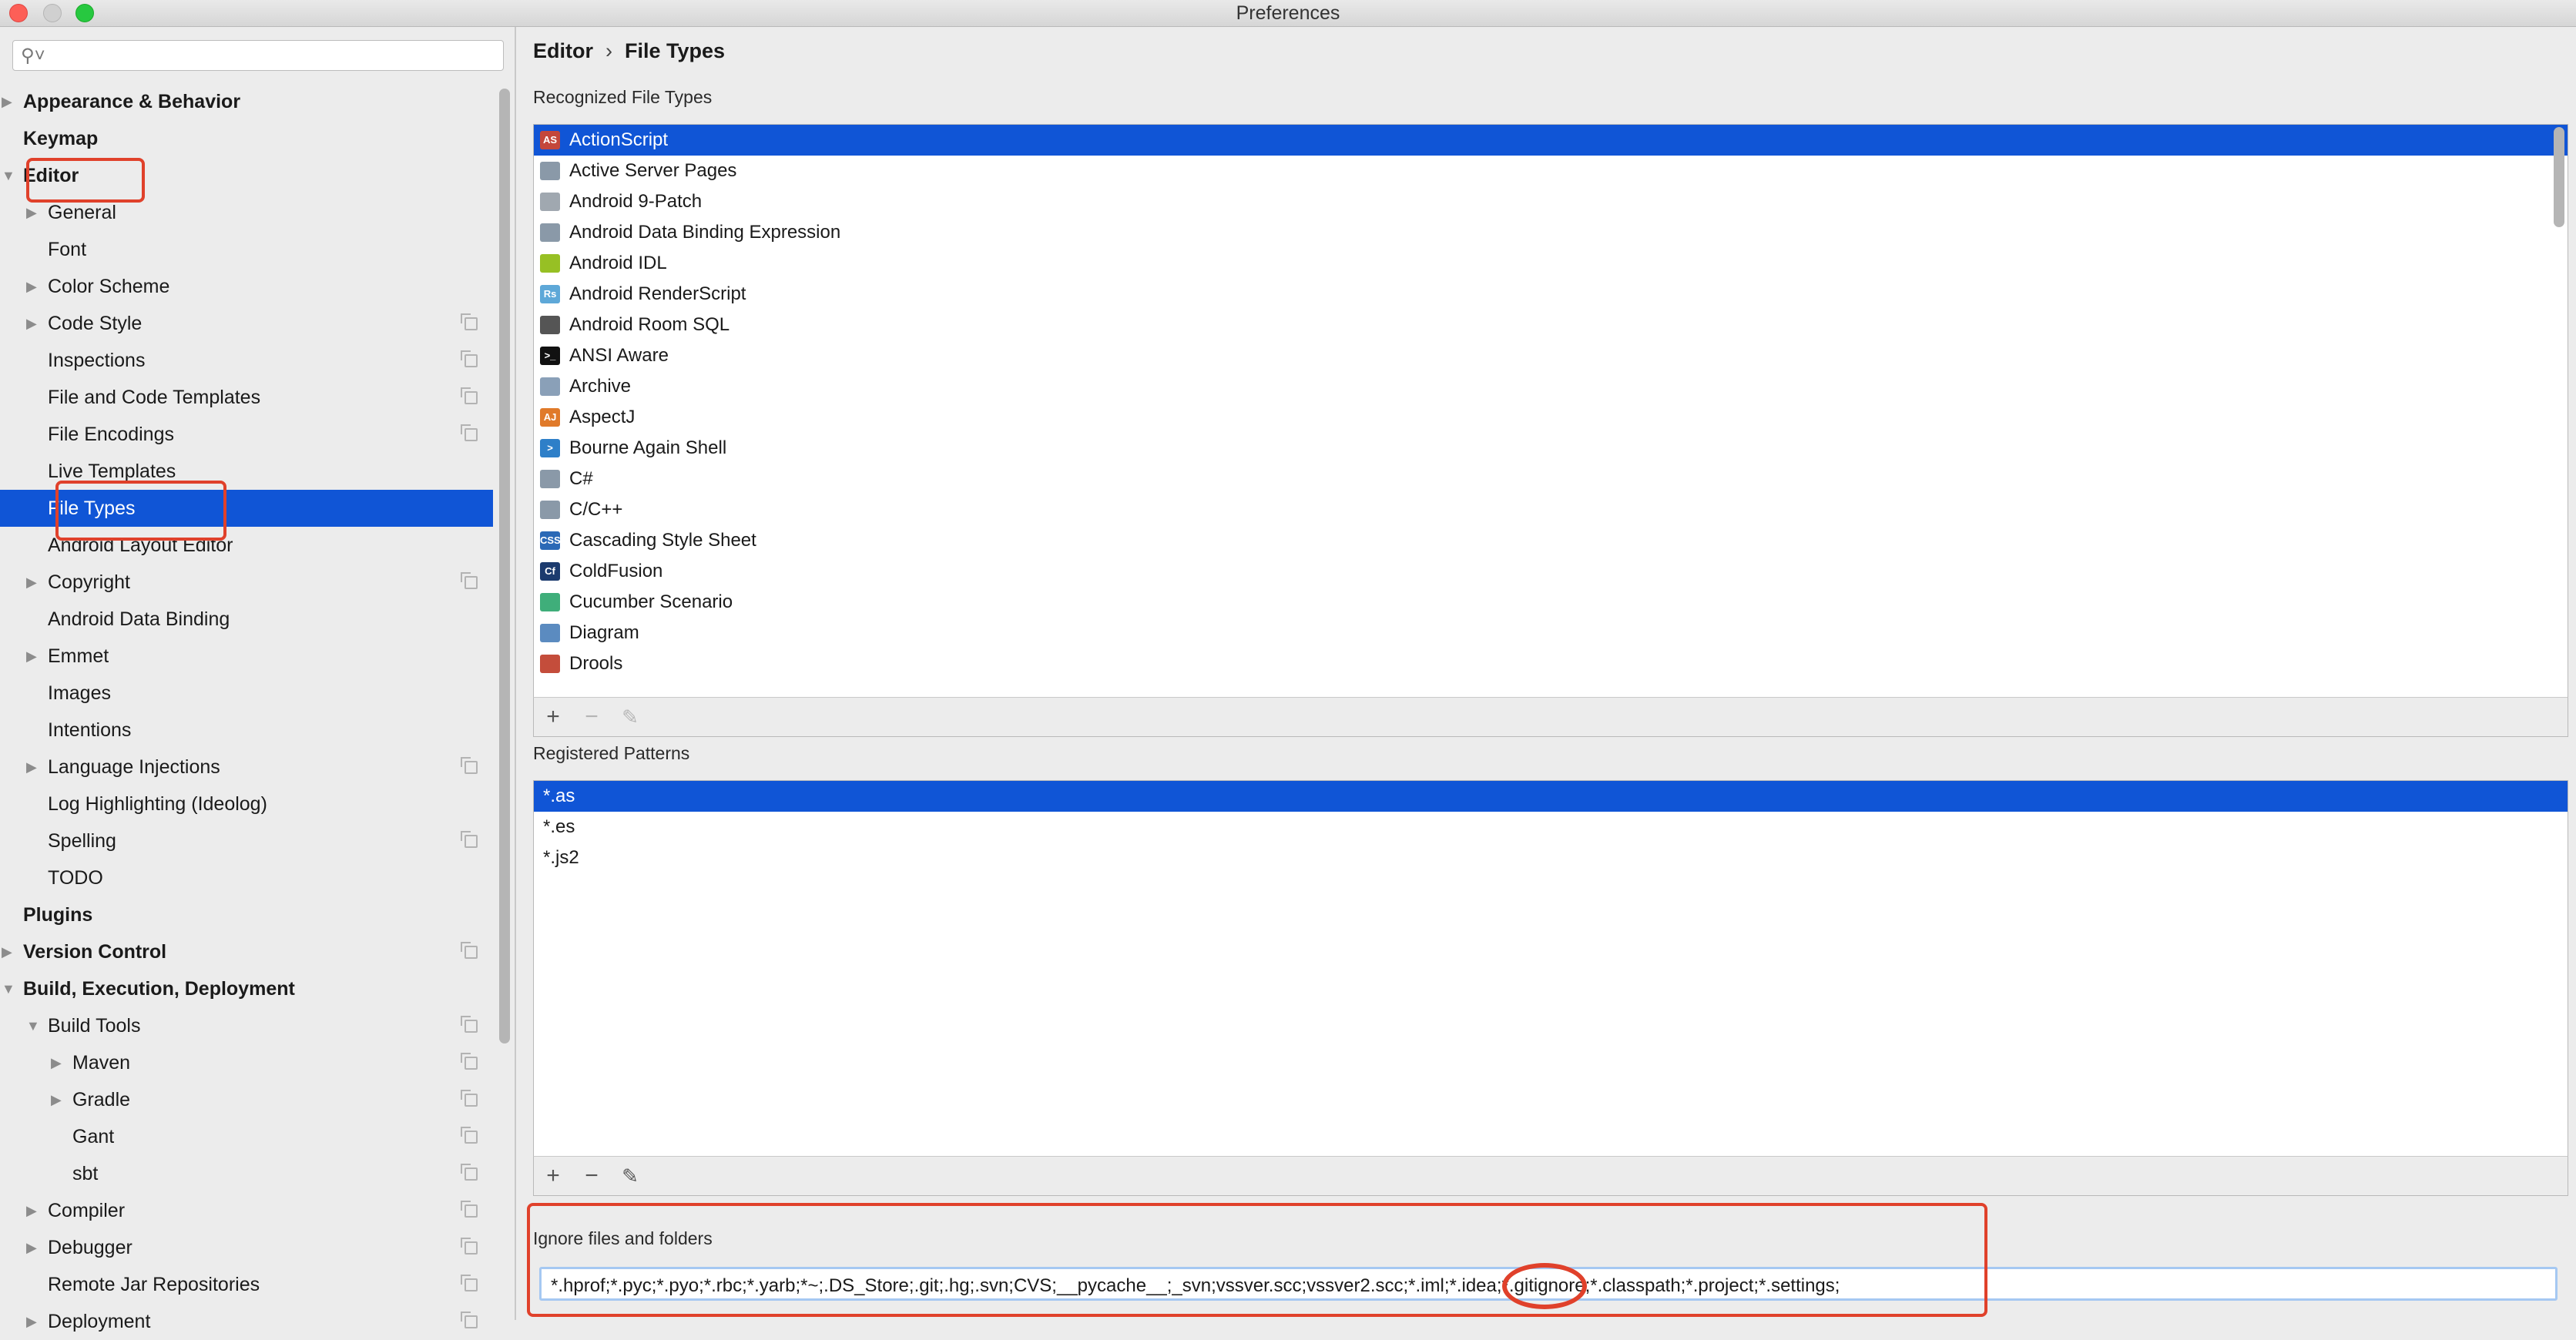 Image resolution: width=2576 pixels, height=1340 pixels. What do you see at coordinates (1551, 201) in the screenshot?
I see `file-type-row: Android 9-Patch` at bounding box center [1551, 201].